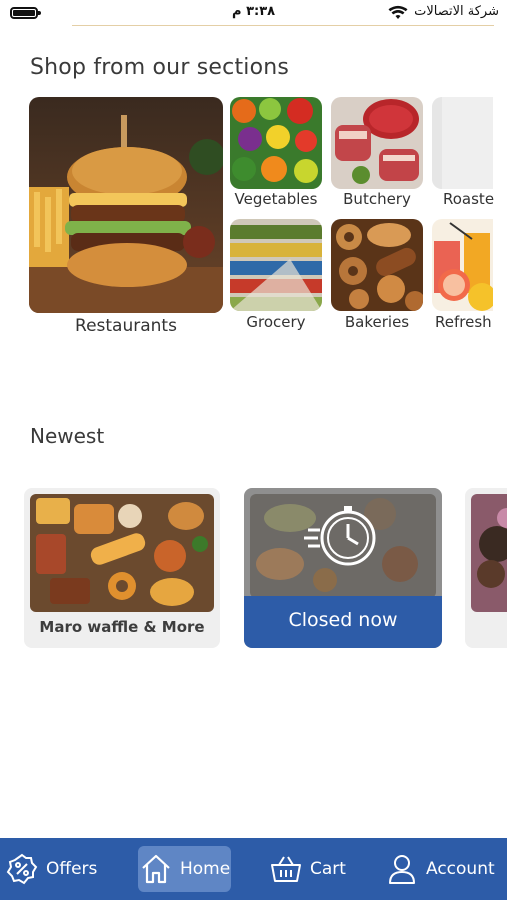  I want to click on nav-home-label: Home, so click(205, 869).